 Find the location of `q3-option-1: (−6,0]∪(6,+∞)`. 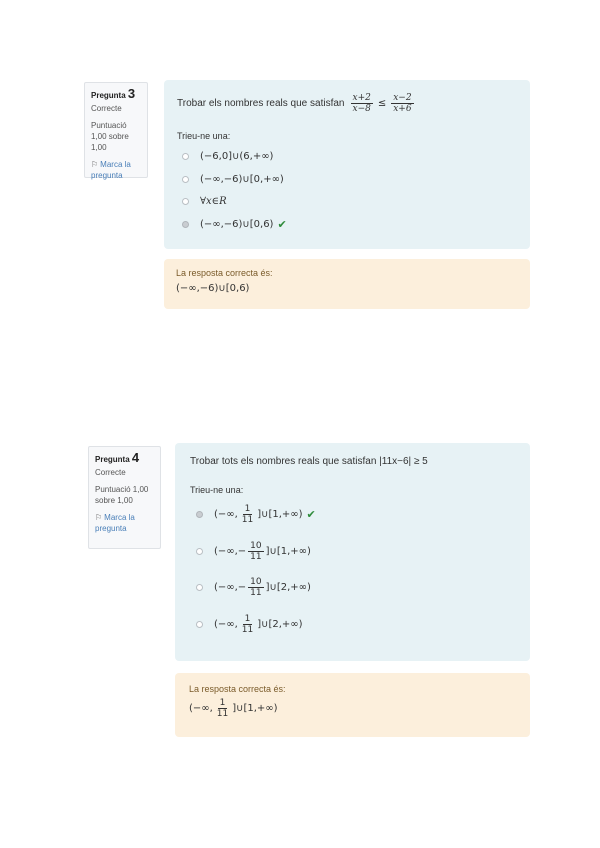

q3-option-1: (−6,0]∪(6,+∞) is located at coordinates (227, 156).